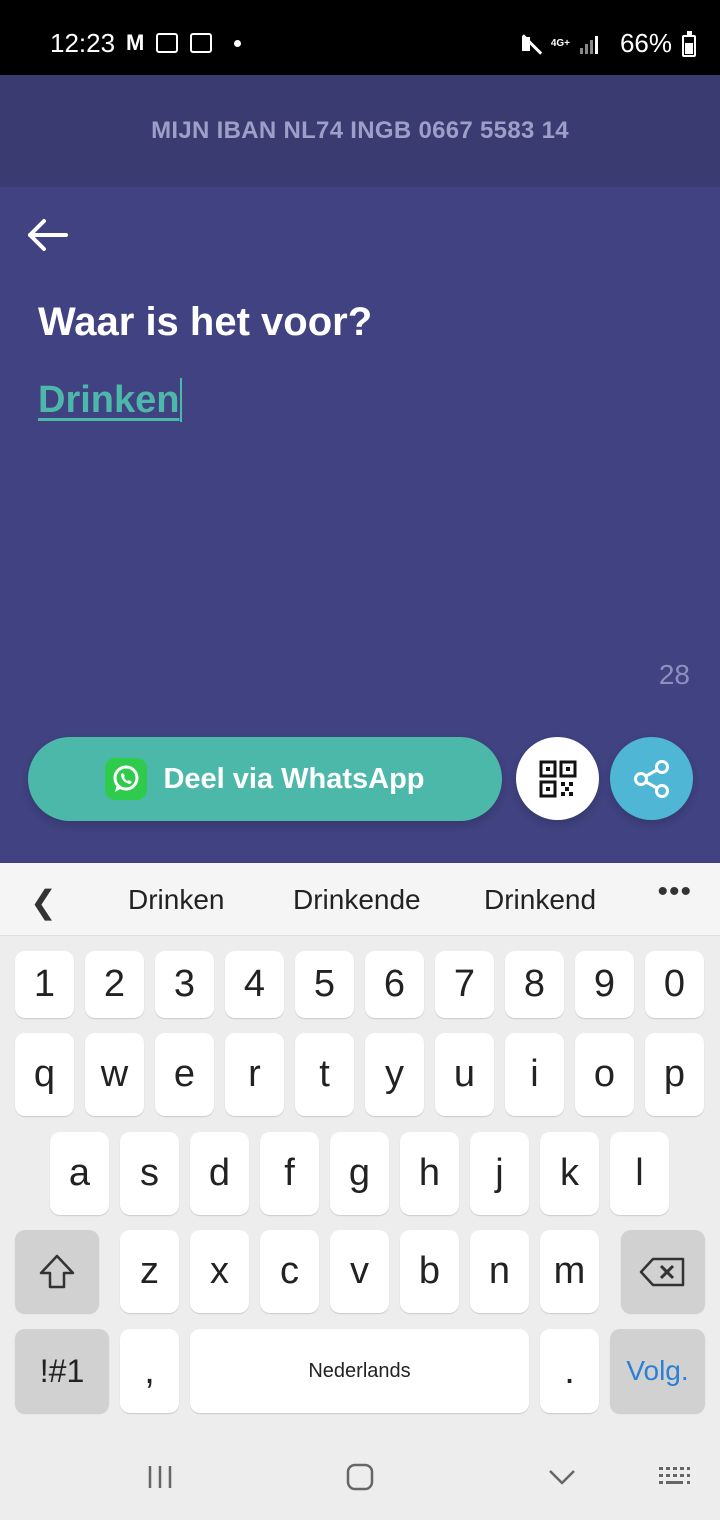 The image size is (720, 1520). Describe the element at coordinates (184, 1074) in the screenshot. I see `key-e: e` at that location.